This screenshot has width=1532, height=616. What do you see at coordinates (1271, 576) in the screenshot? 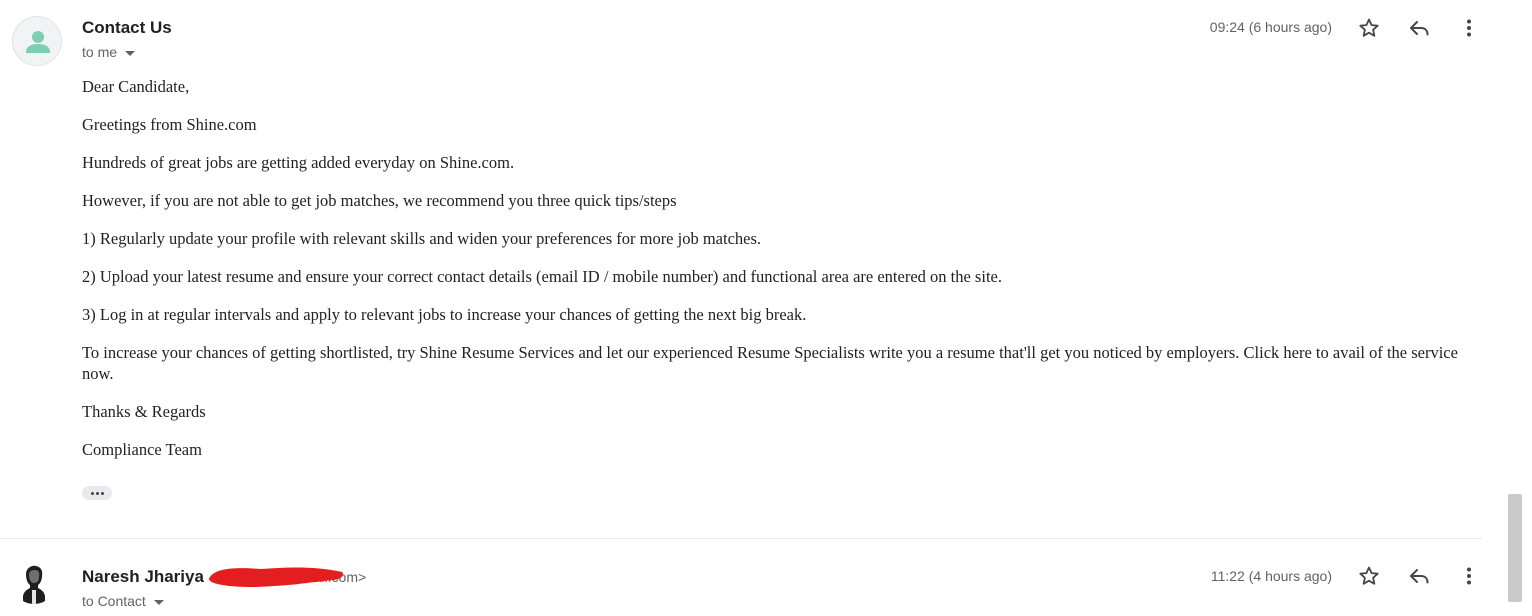
I see `message-time: 11:22 (4 hours ago)` at bounding box center [1271, 576].